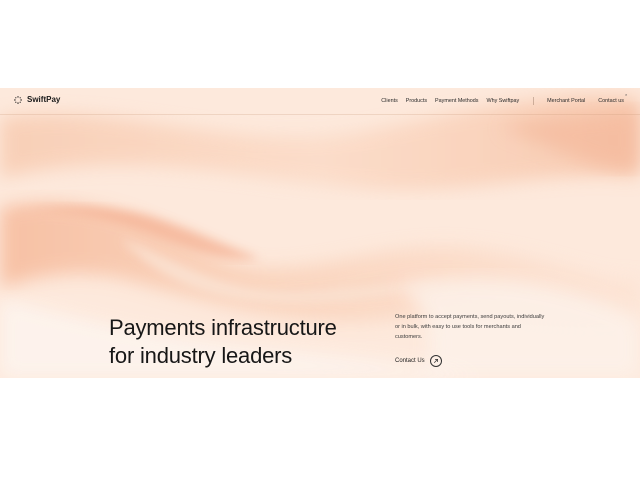 This screenshot has width=640, height=480. What do you see at coordinates (410, 361) in the screenshot?
I see `contact-us-label: Contact Us` at bounding box center [410, 361].